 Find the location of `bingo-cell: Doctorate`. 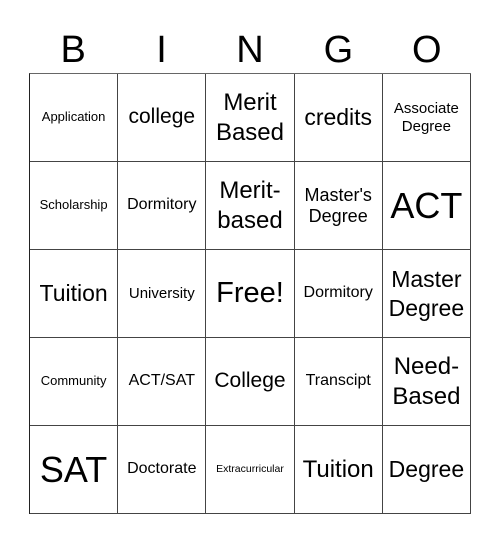

bingo-cell: Doctorate is located at coordinates (162, 470).